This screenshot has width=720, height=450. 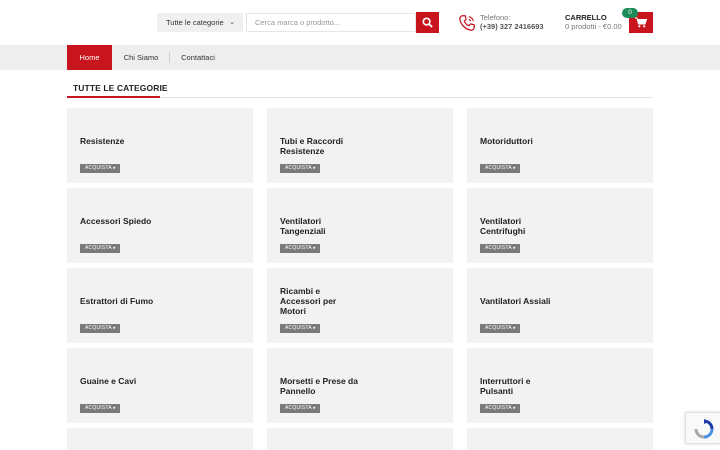 What do you see at coordinates (120, 141) in the screenshot?
I see `category-title: Resistenze` at bounding box center [120, 141].